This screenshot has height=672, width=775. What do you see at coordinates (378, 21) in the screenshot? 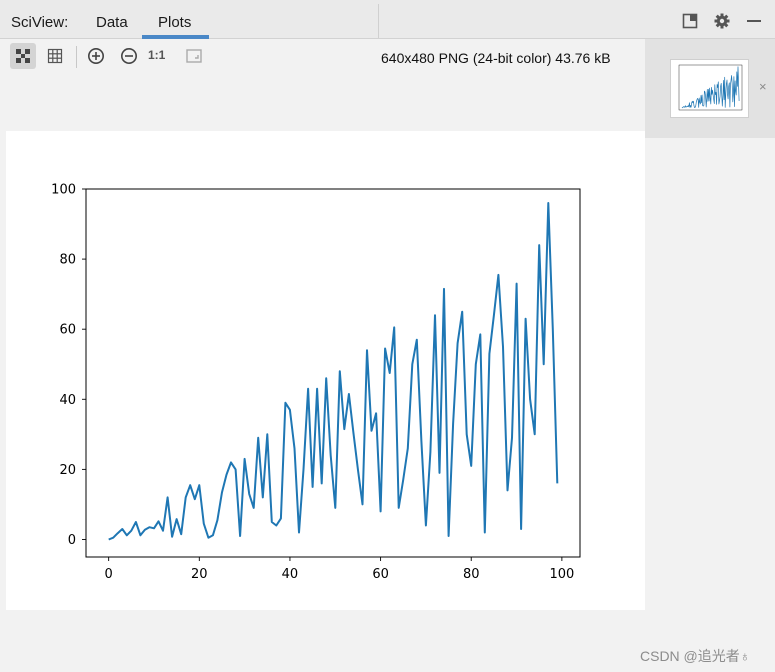
I see `tab-divider` at bounding box center [378, 21].